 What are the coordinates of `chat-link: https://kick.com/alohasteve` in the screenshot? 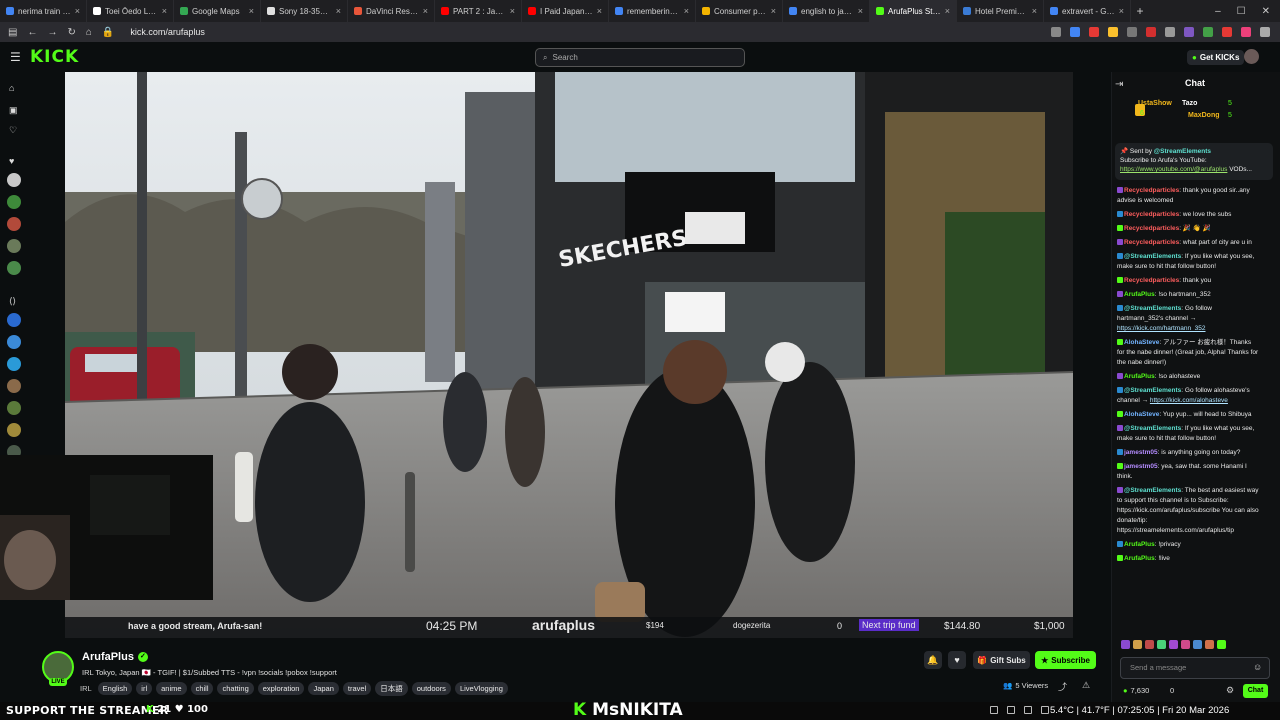 It's located at (1189, 400).